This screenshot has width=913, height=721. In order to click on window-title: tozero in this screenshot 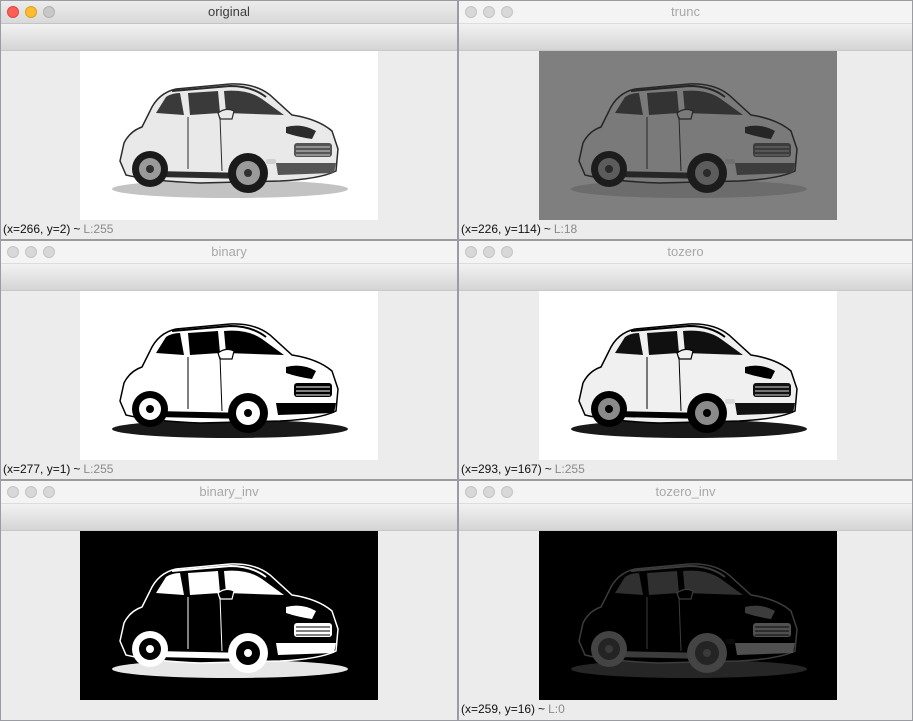, I will do `click(685, 251)`.